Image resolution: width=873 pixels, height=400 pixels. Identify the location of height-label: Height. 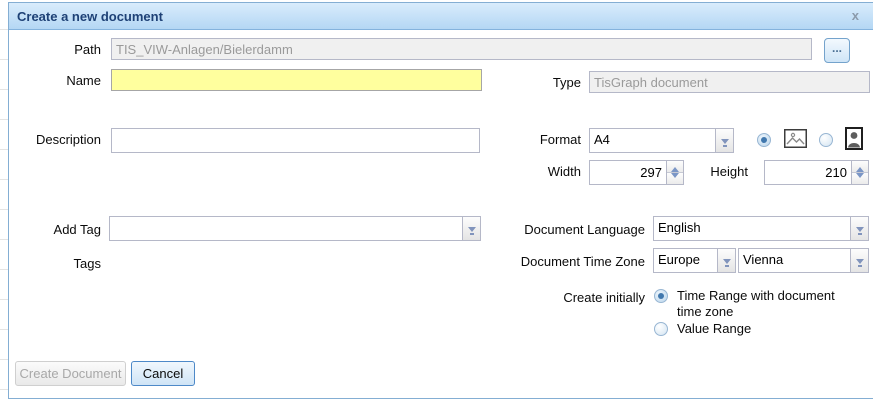
(729, 171).